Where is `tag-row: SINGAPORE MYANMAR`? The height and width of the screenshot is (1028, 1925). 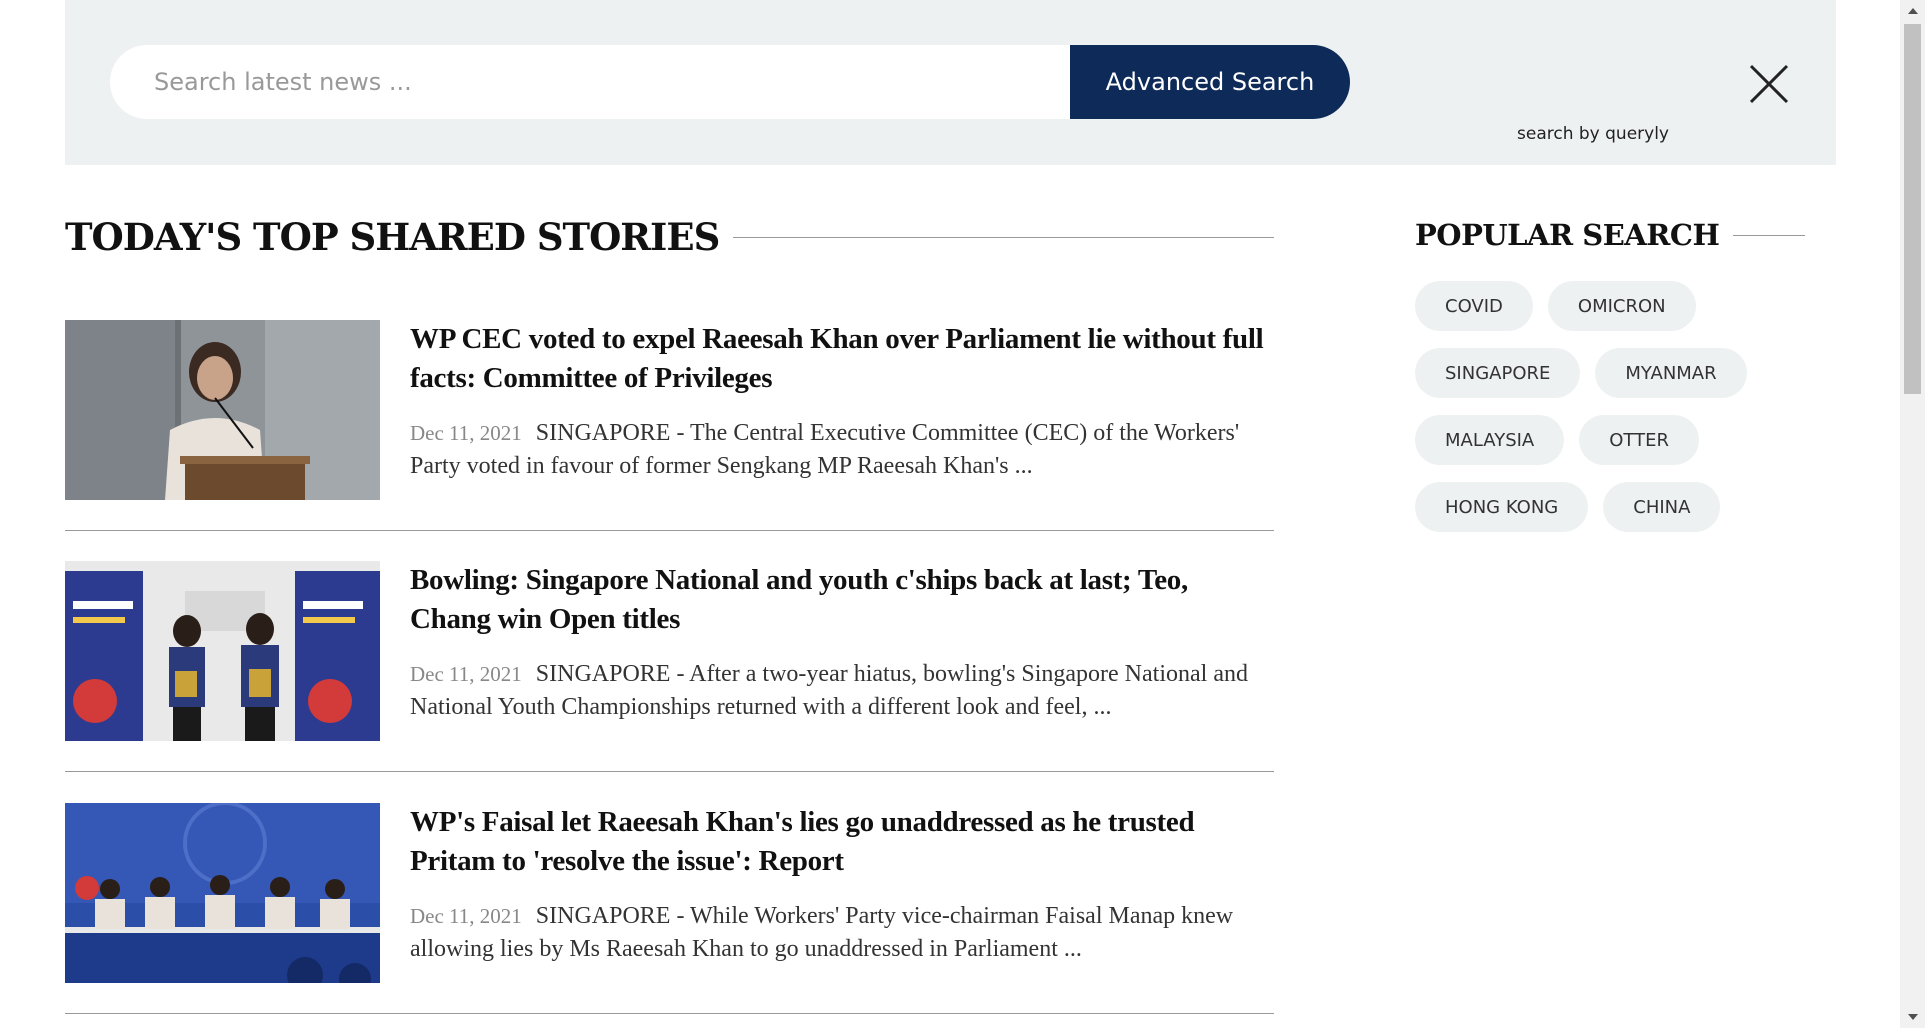
tag-row: SINGAPORE MYANMAR is located at coordinates (1610, 373).